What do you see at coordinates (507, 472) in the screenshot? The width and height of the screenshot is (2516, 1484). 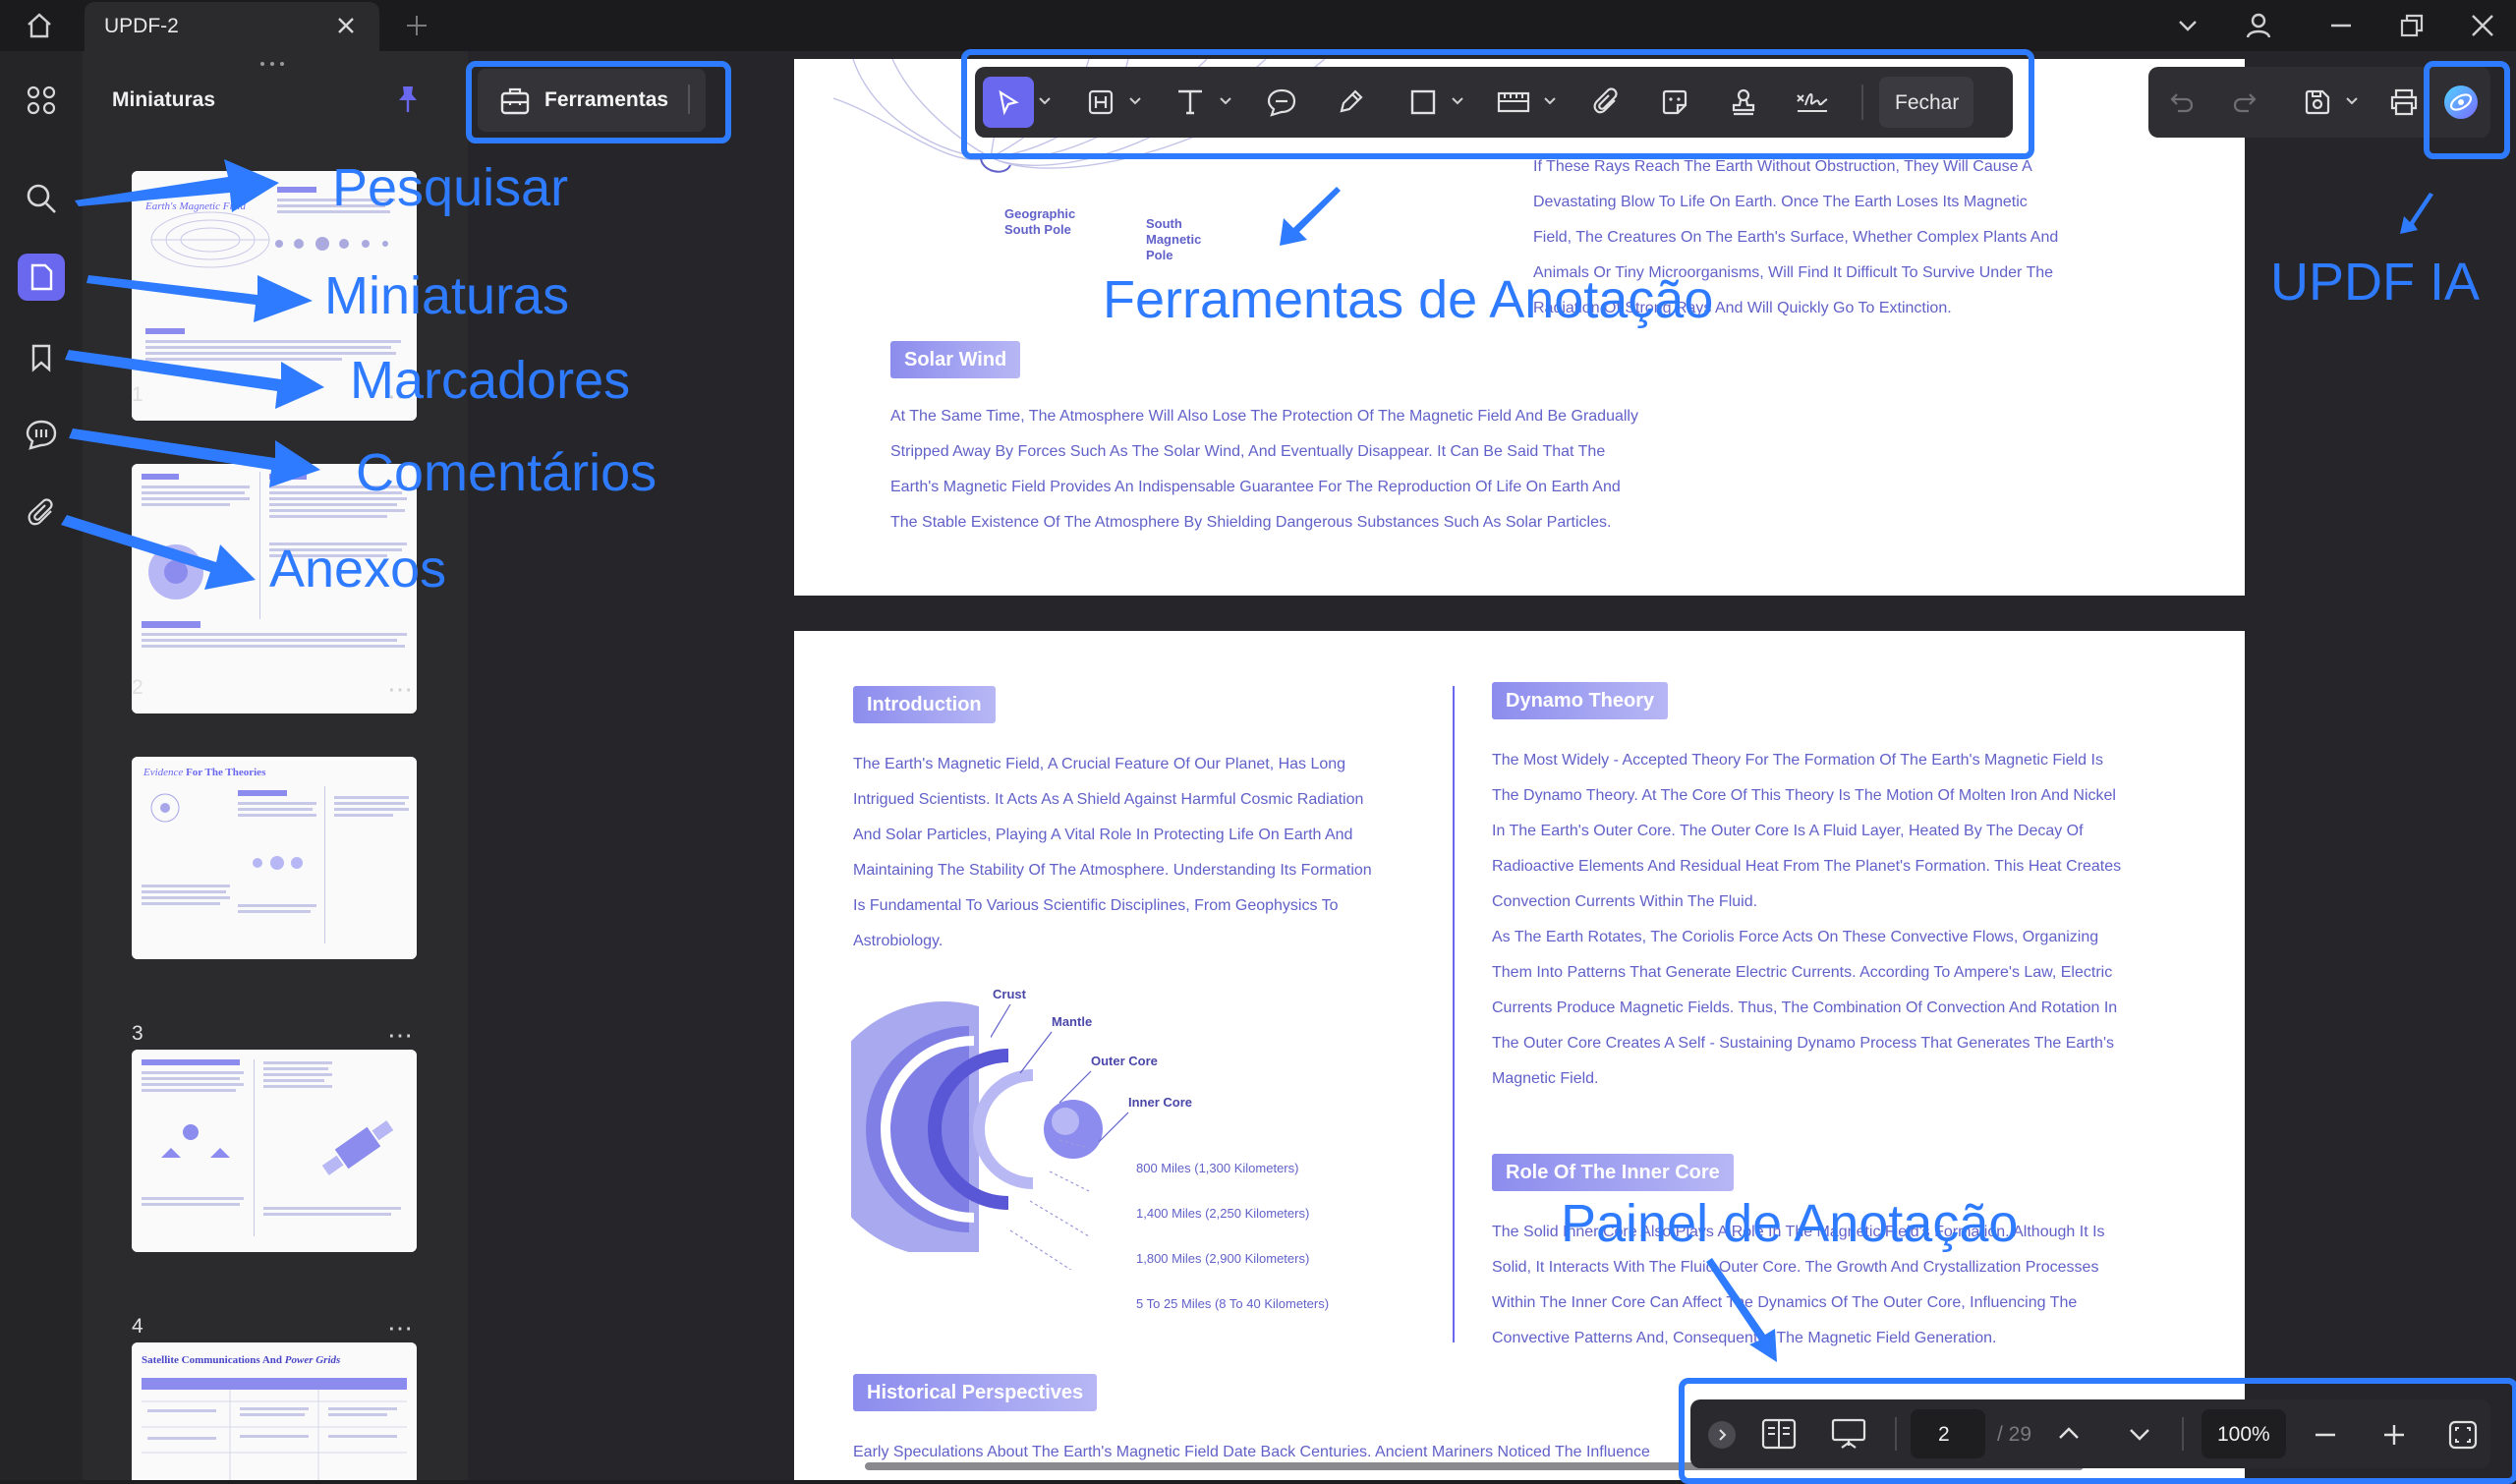 I see `annotation-label-comments: Comentários` at bounding box center [507, 472].